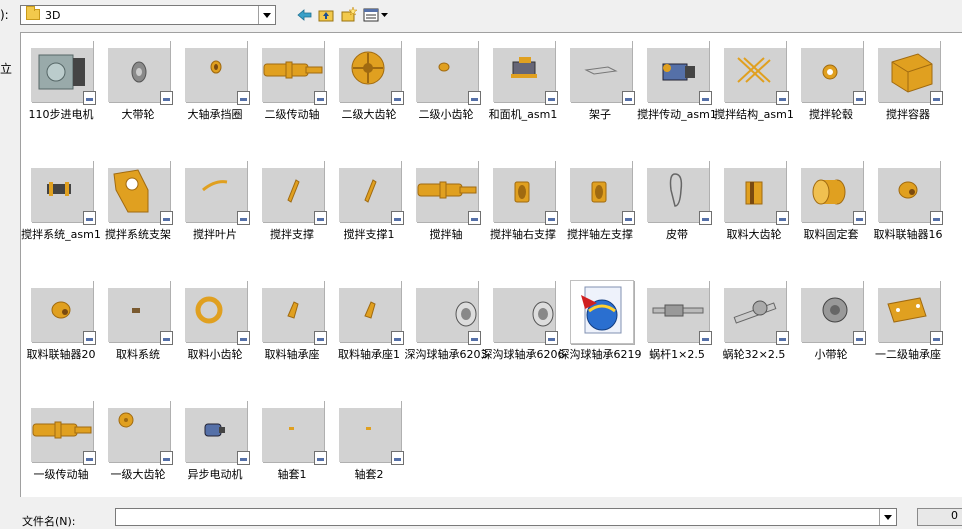 The height and width of the screenshot is (529, 962). I want to click on file-item: 一级大齿轮, so click(138, 450).